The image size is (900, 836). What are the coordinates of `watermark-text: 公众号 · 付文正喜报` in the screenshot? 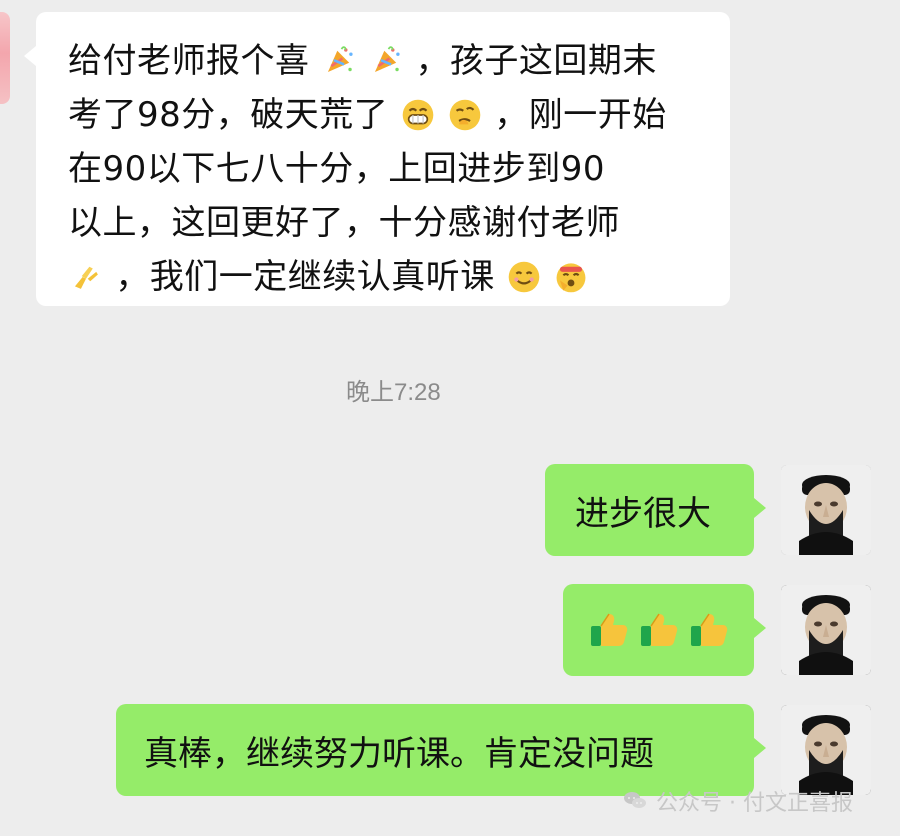 It's located at (754, 803).